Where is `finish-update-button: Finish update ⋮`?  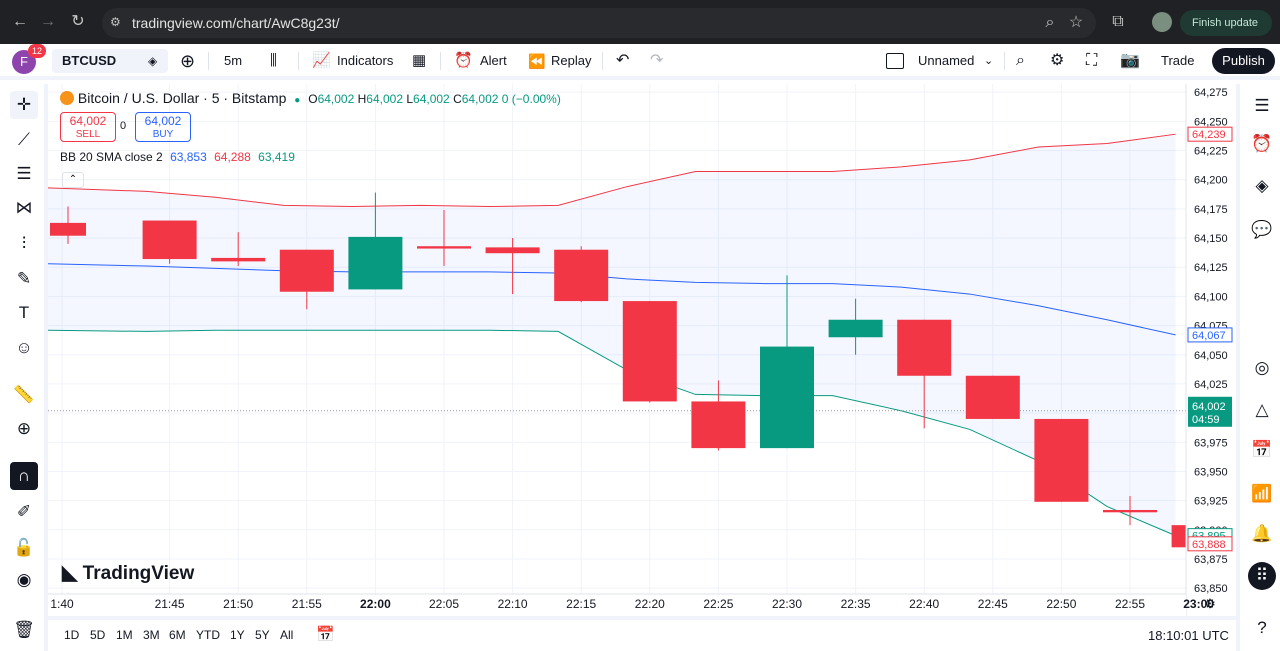
finish-update-button: Finish update ⋮ is located at coordinates (1226, 32).